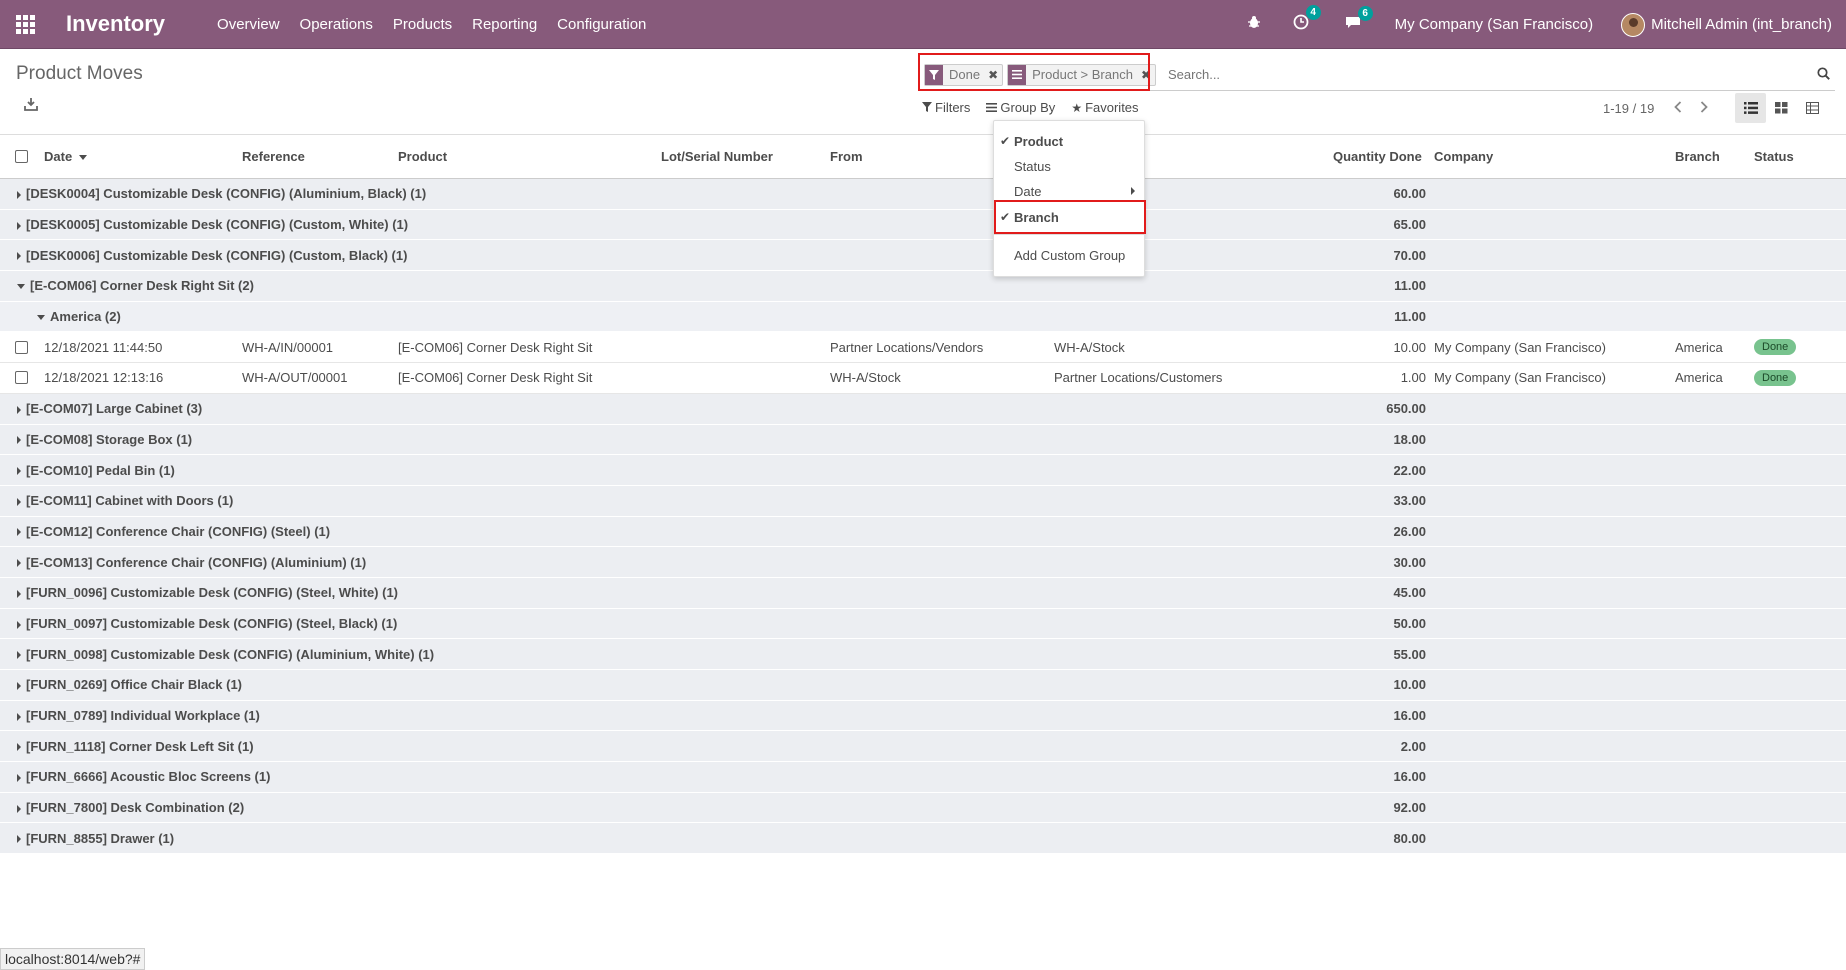 The image size is (1846, 970). Describe the element at coordinates (273, 156) in the screenshot. I see `header-reference: Reference` at that location.